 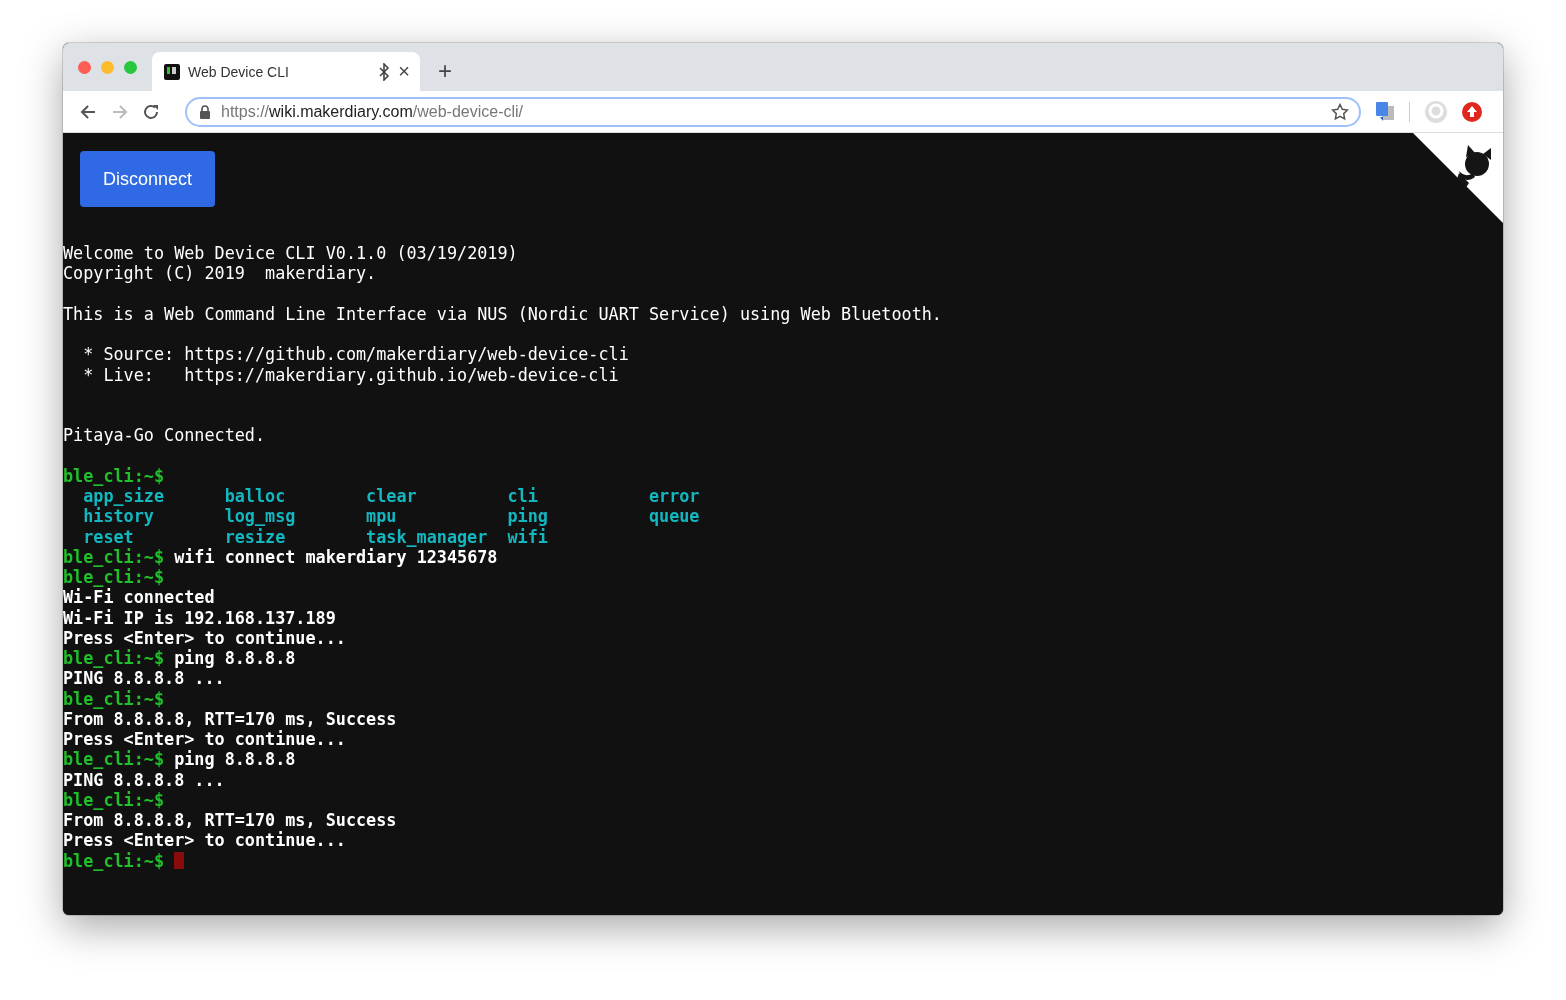 I want to click on command-name: error, so click(x=674, y=496).